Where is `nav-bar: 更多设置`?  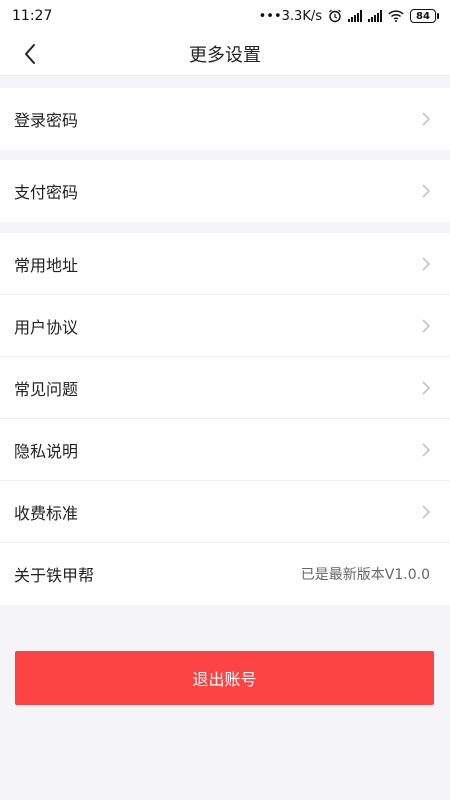 nav-bar: 更多设置 is located at coordinates (225, 54).